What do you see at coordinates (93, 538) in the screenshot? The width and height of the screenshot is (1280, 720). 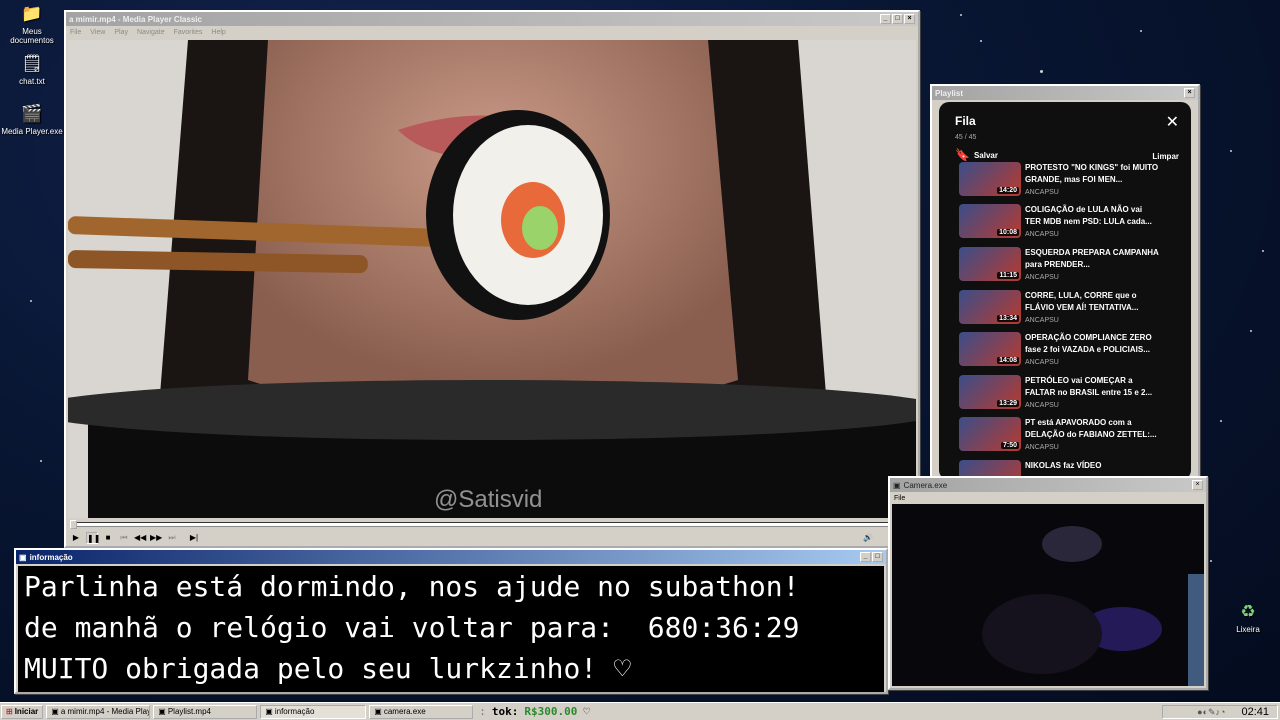 I see `pause-button: ❚❚` at bounding box center [93, 538].